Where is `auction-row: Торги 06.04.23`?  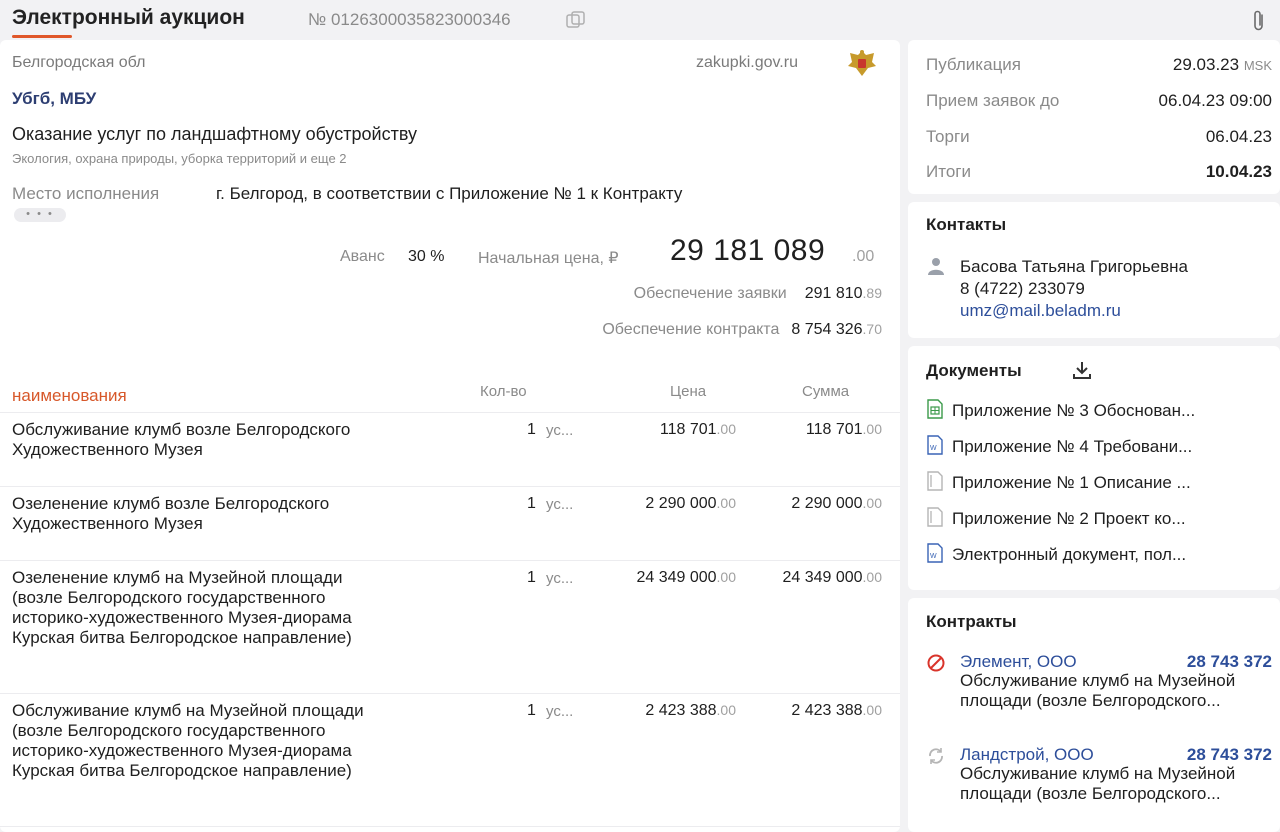
auction-row: Торги 06.04.23 is located at coordinates (1099, 137).